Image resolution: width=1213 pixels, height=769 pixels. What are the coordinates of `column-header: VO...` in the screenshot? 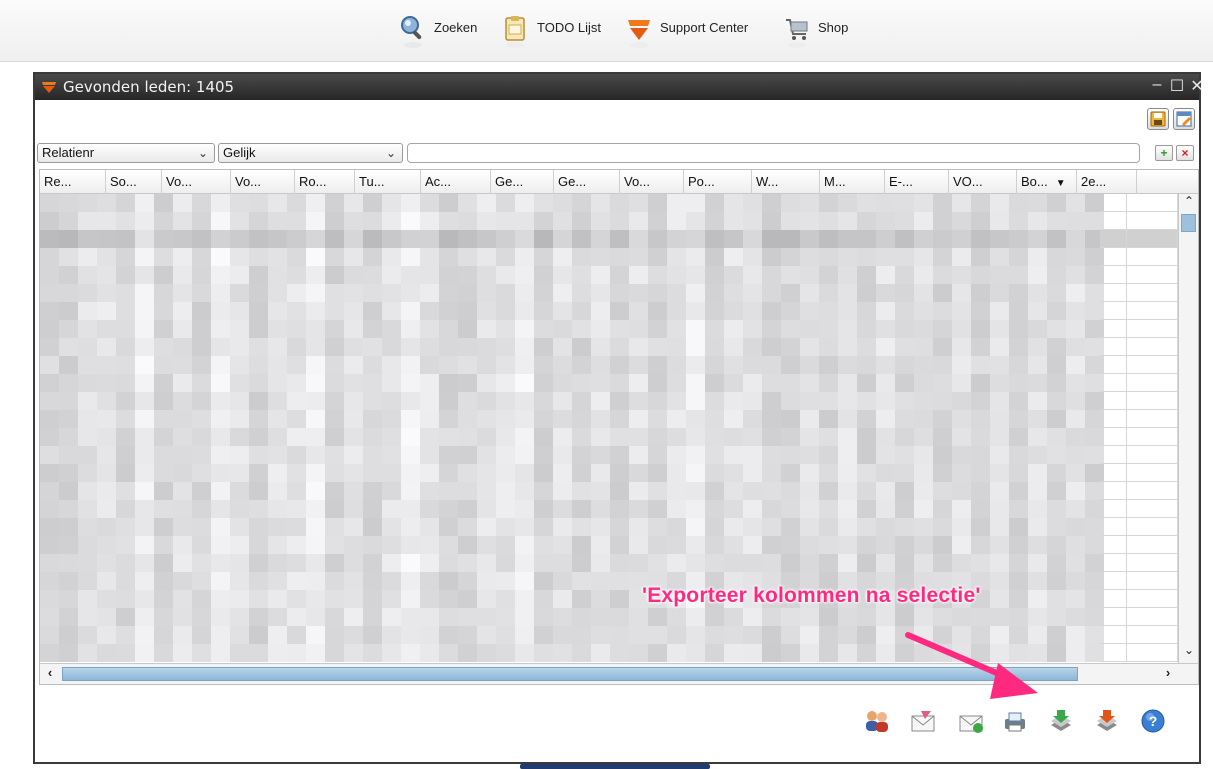 It's located at (983, 182).